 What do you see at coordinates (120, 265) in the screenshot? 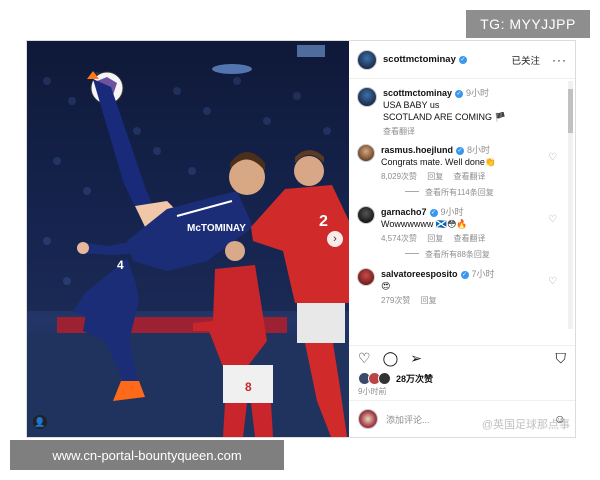
I see `shorts-number-text: 4` at bounding box center [120, 265].